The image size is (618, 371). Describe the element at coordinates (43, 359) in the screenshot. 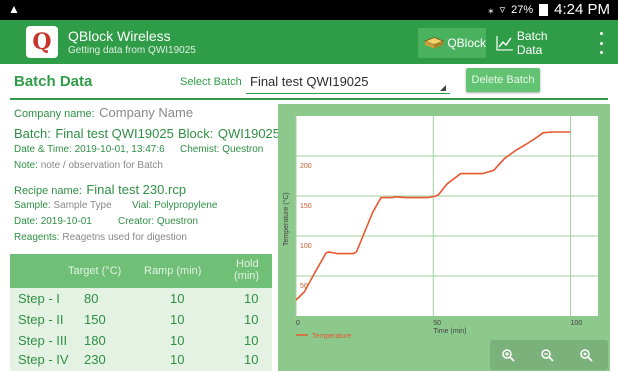

I see `step-name: Step - IV` at that location.